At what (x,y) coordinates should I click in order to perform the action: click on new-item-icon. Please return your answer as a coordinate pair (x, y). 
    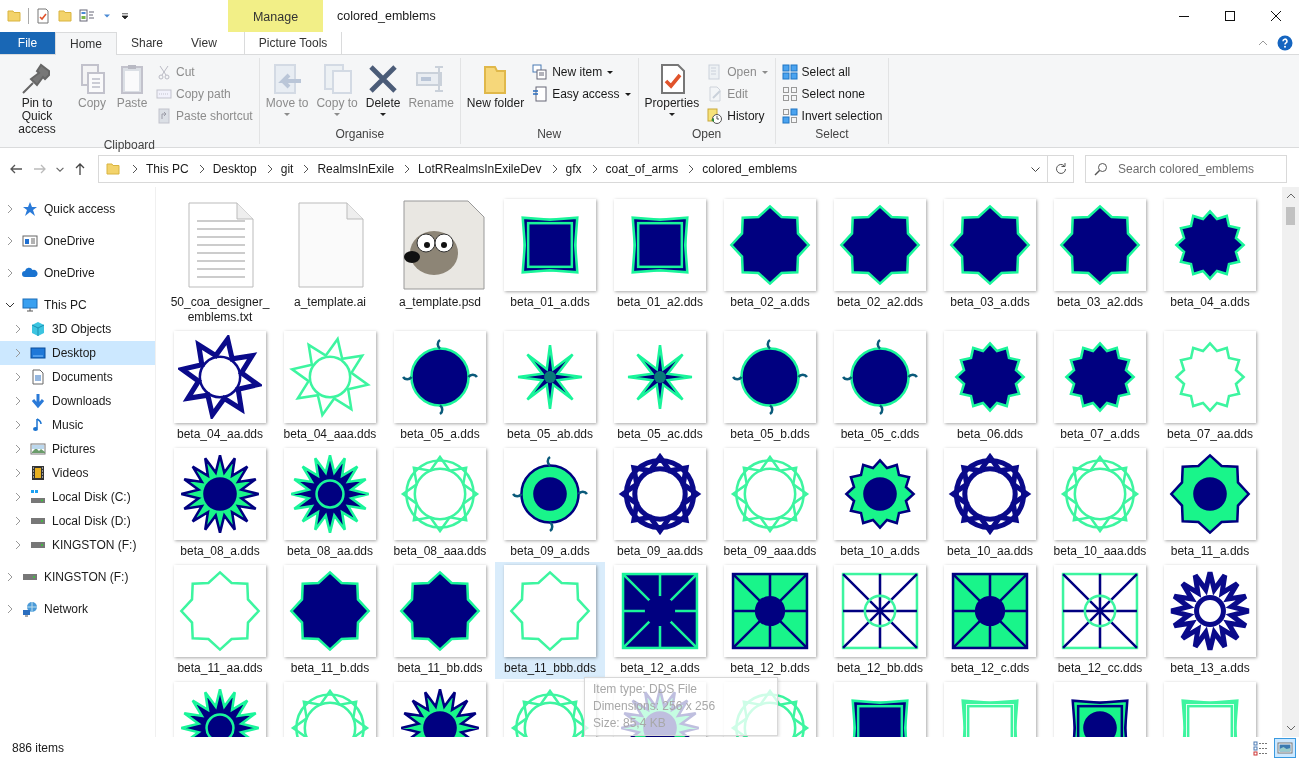
    Looking at the image, I should click on (540, 71).